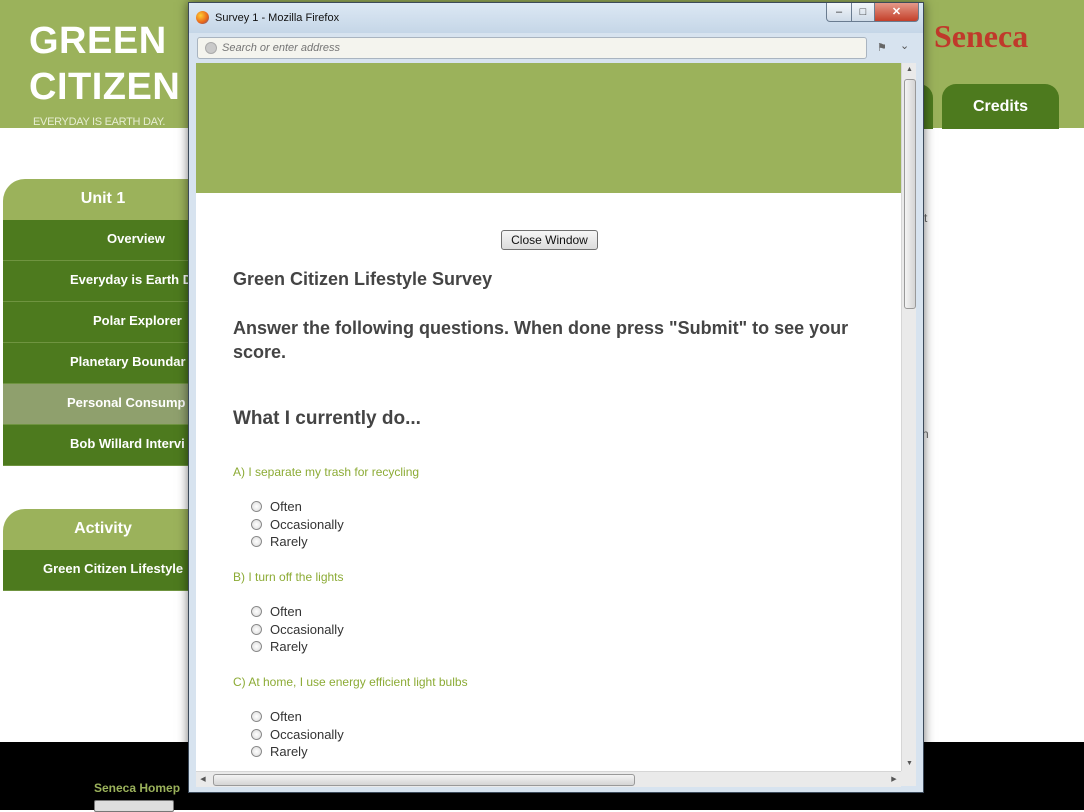 This screenshot has width=1084, height=812. Describe the element at coordinates (98, 41) in the screenshot. I see `brand-logo-line1: GREEN` at that location.